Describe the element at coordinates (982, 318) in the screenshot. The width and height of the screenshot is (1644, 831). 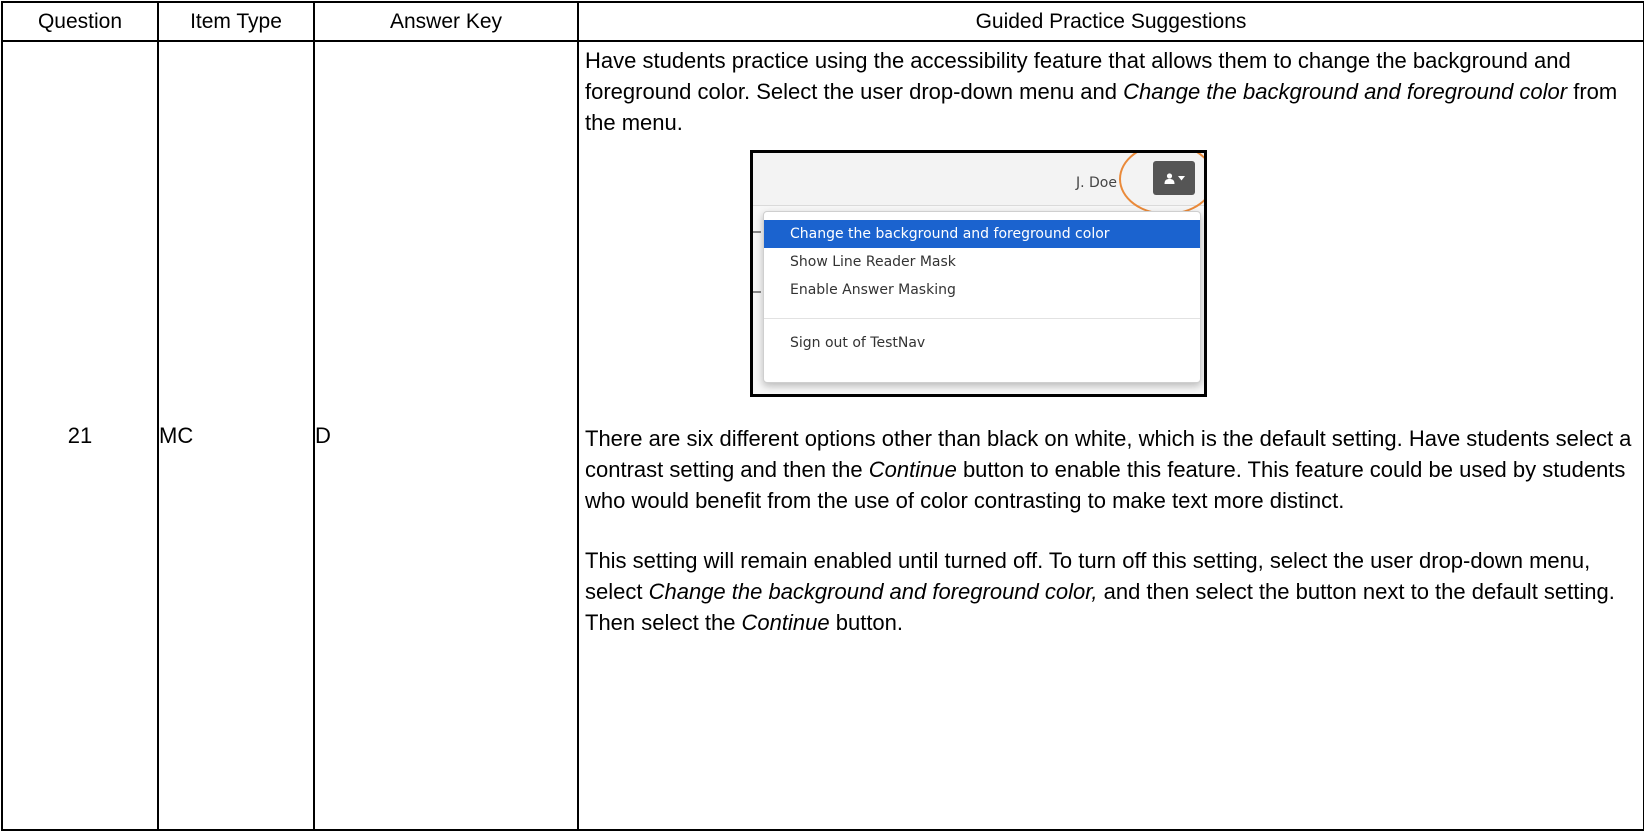
I see `menu-divider` at that location.